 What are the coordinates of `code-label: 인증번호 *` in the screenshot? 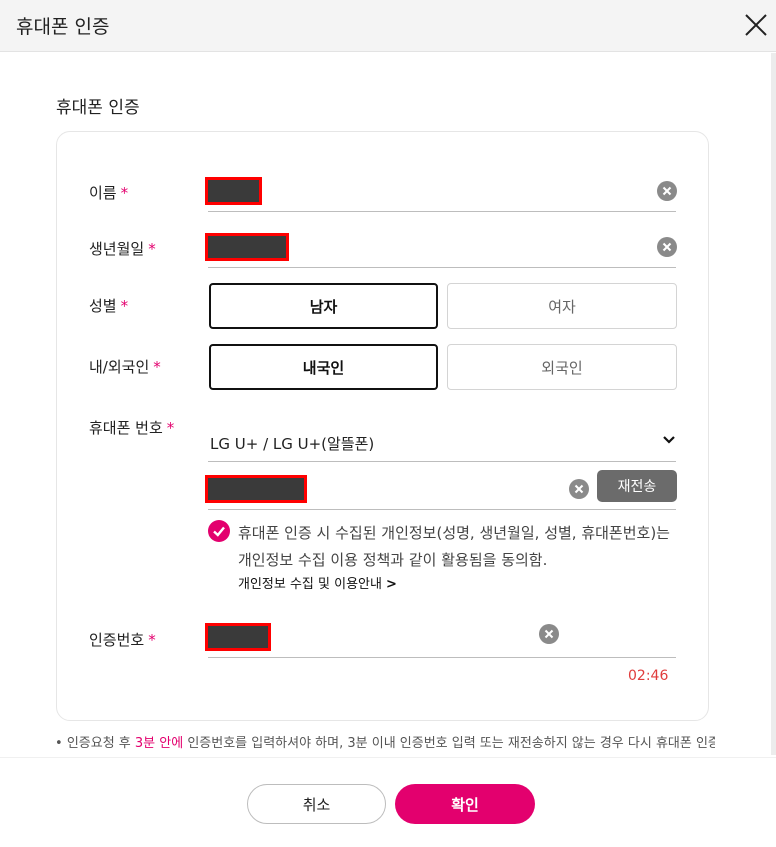 It's located at (122, 640).